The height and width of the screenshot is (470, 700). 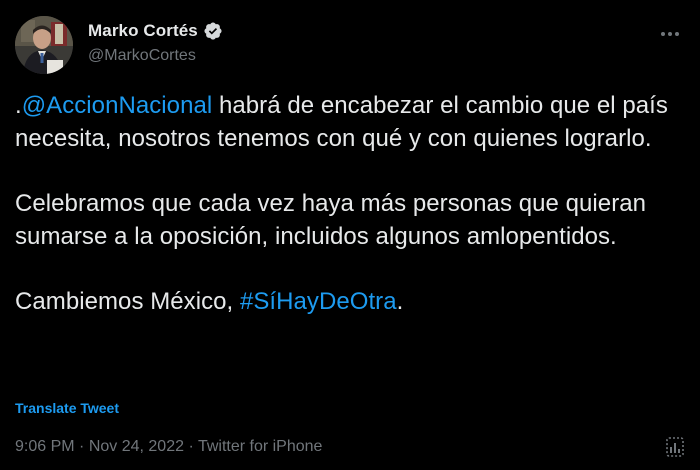 I want to click on hashtag-link: #SíHayDeOtra, so click(x=318, y=301).